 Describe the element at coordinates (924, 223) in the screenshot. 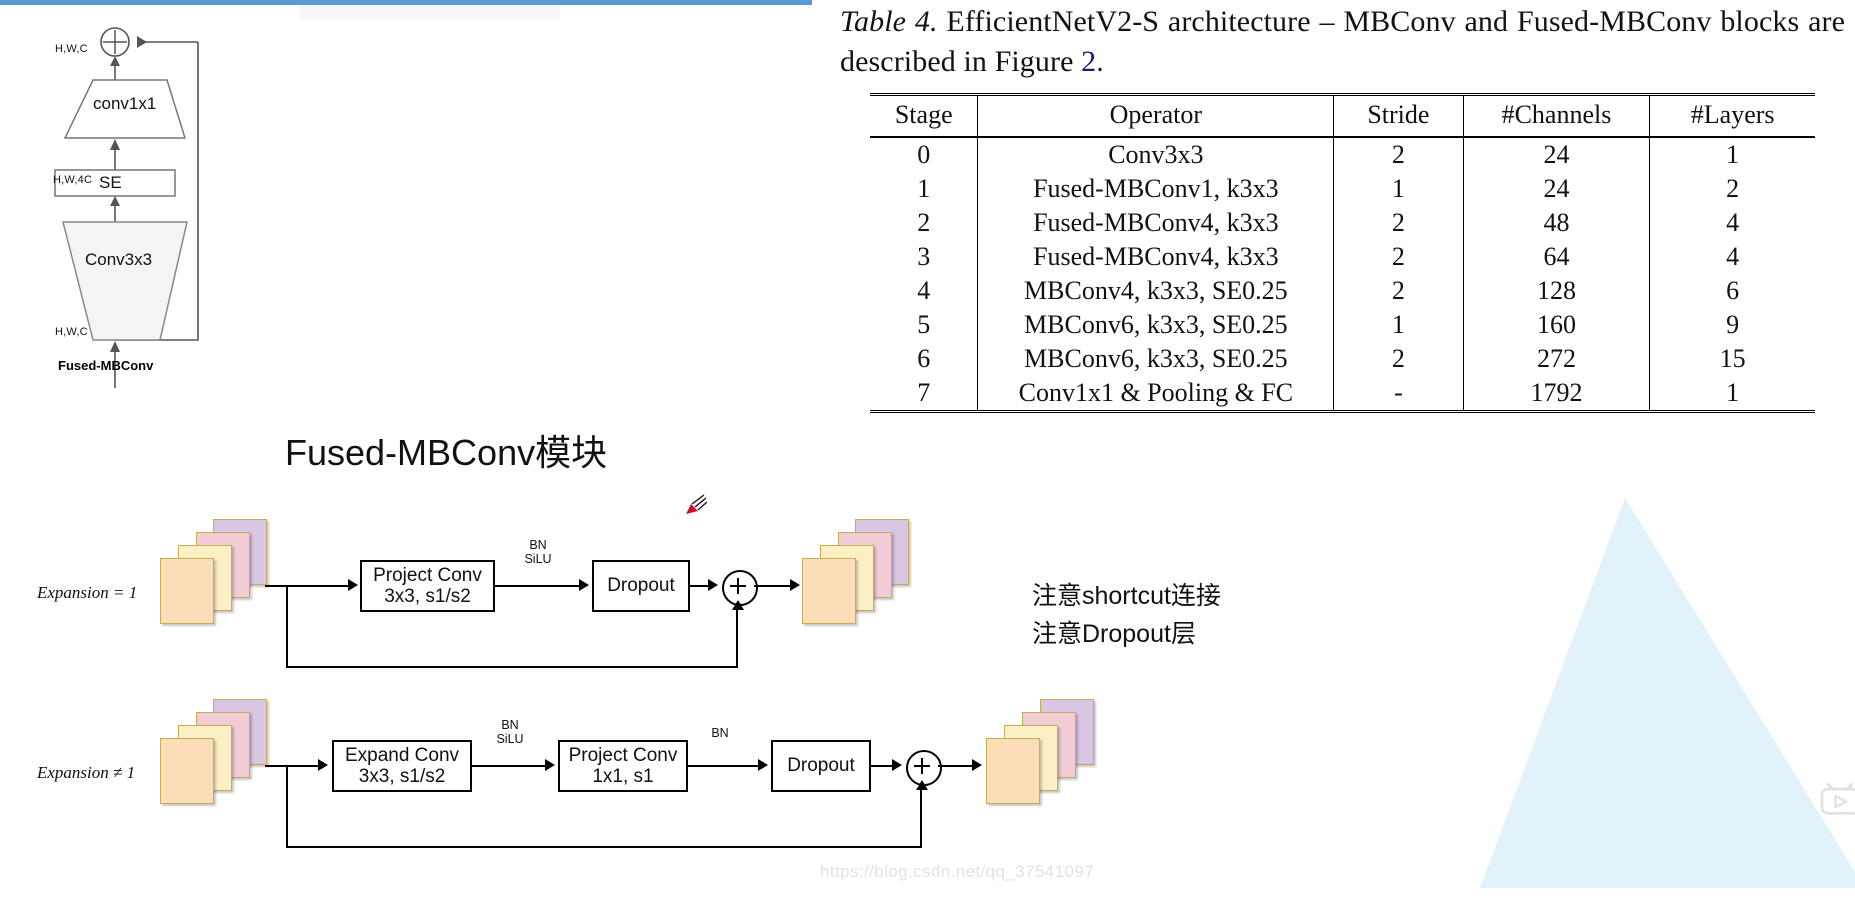

I see `table-cell-stage: 2` at that location.